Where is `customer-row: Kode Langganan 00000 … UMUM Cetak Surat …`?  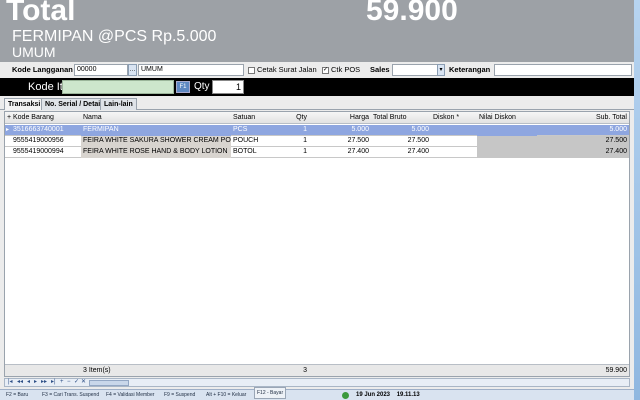
customer-row: Kode Langganan 00000 … UMUM Cetak Surat … is located at coordinates (317, 70).